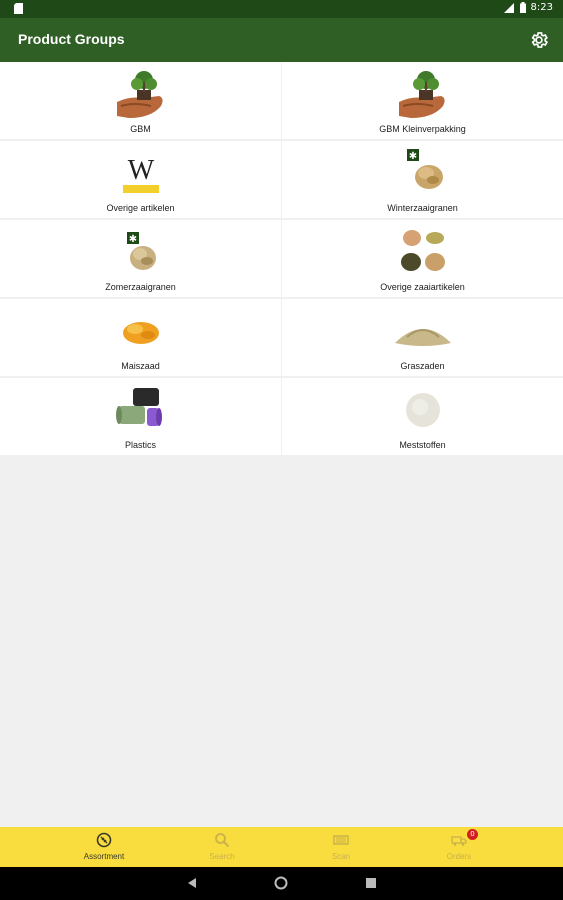 The image size is (563, 900). What do you see at coordinates (528, 7) in the screenshot?
I see `status-right: 8:23` at bounding box center [528, 7].